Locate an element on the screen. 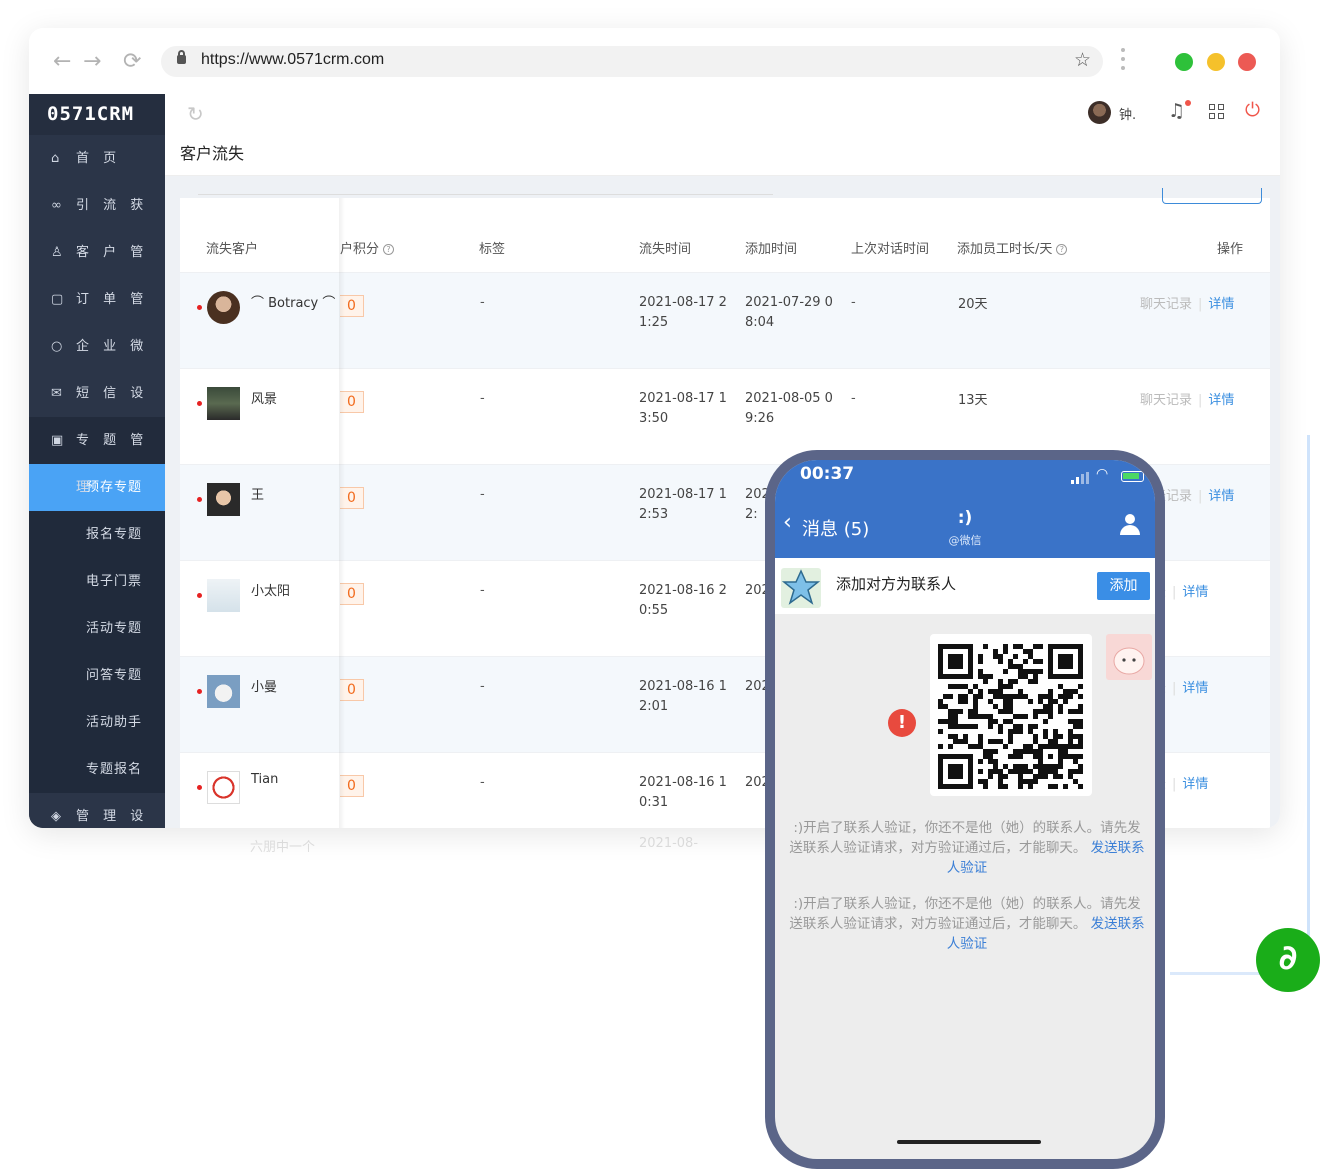 Image resolution: width=1321 pixels, height=1169 pixels. kebab-menu-icon is located at coordinates (1123, 61).